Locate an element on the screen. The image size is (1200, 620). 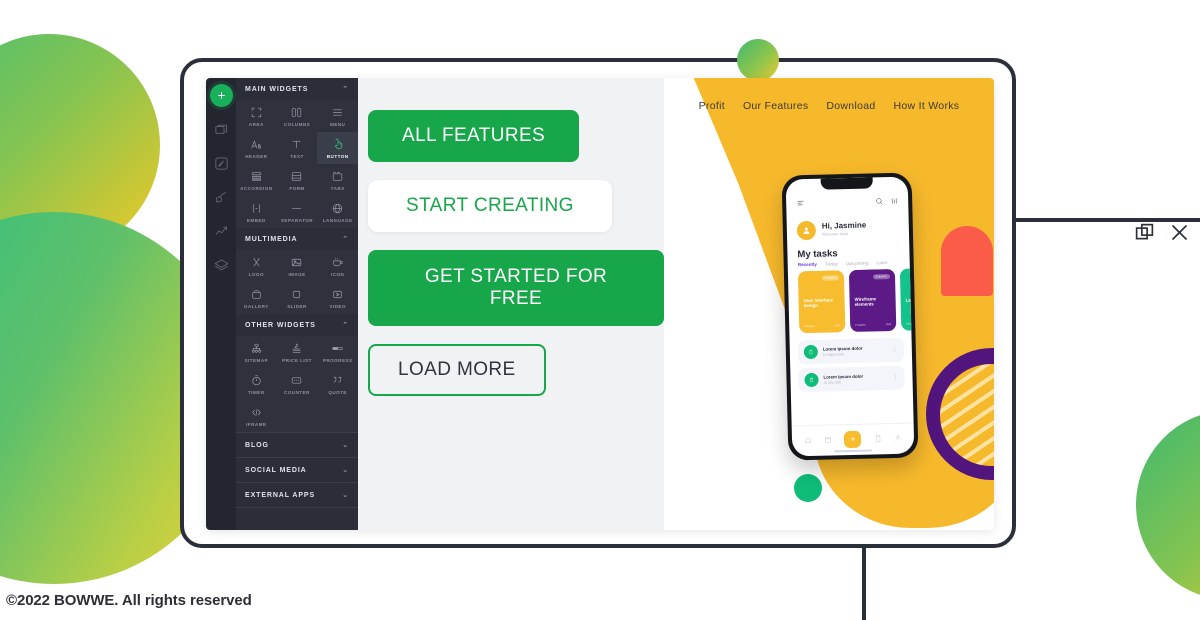
widget-progress: PROGRESS is located at coordinates (337, 352).